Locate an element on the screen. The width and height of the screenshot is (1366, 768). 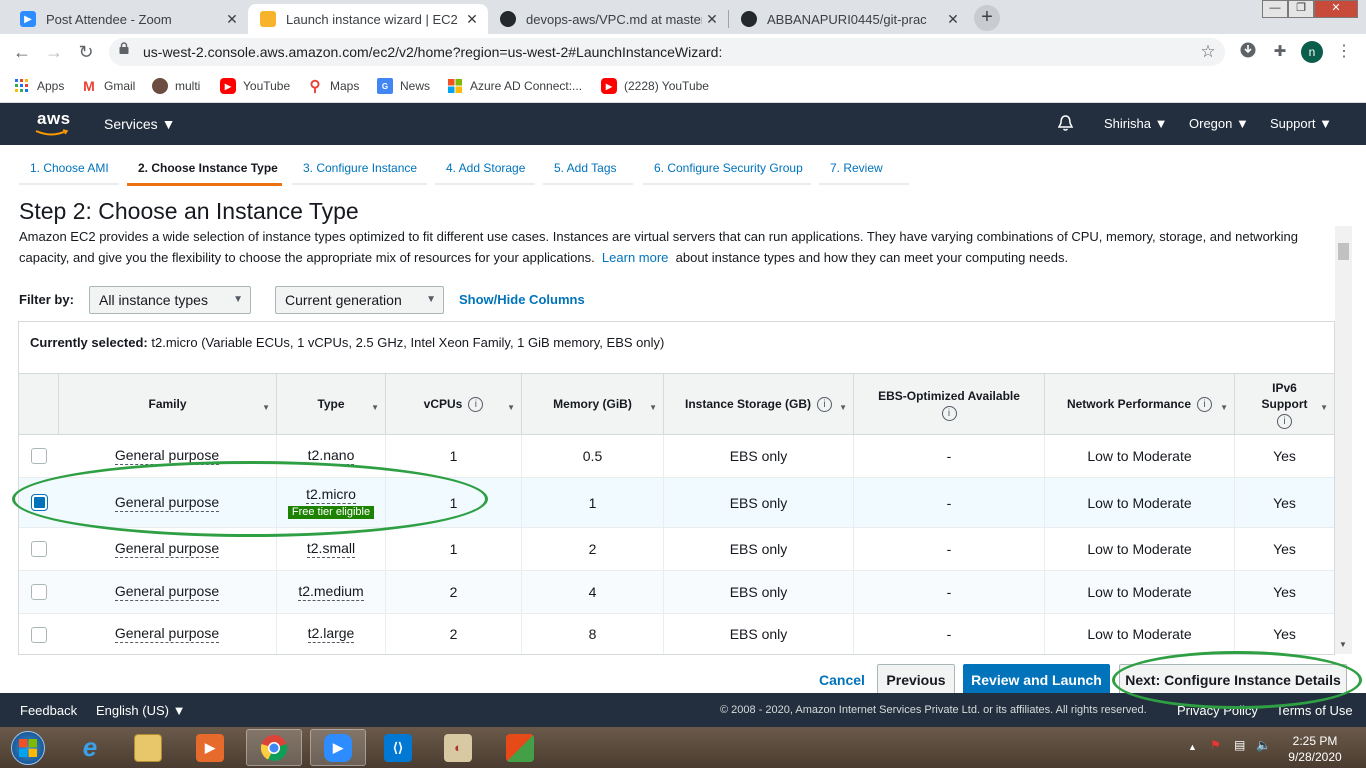
taskbar-explorer is located at coordinates (148, 747).